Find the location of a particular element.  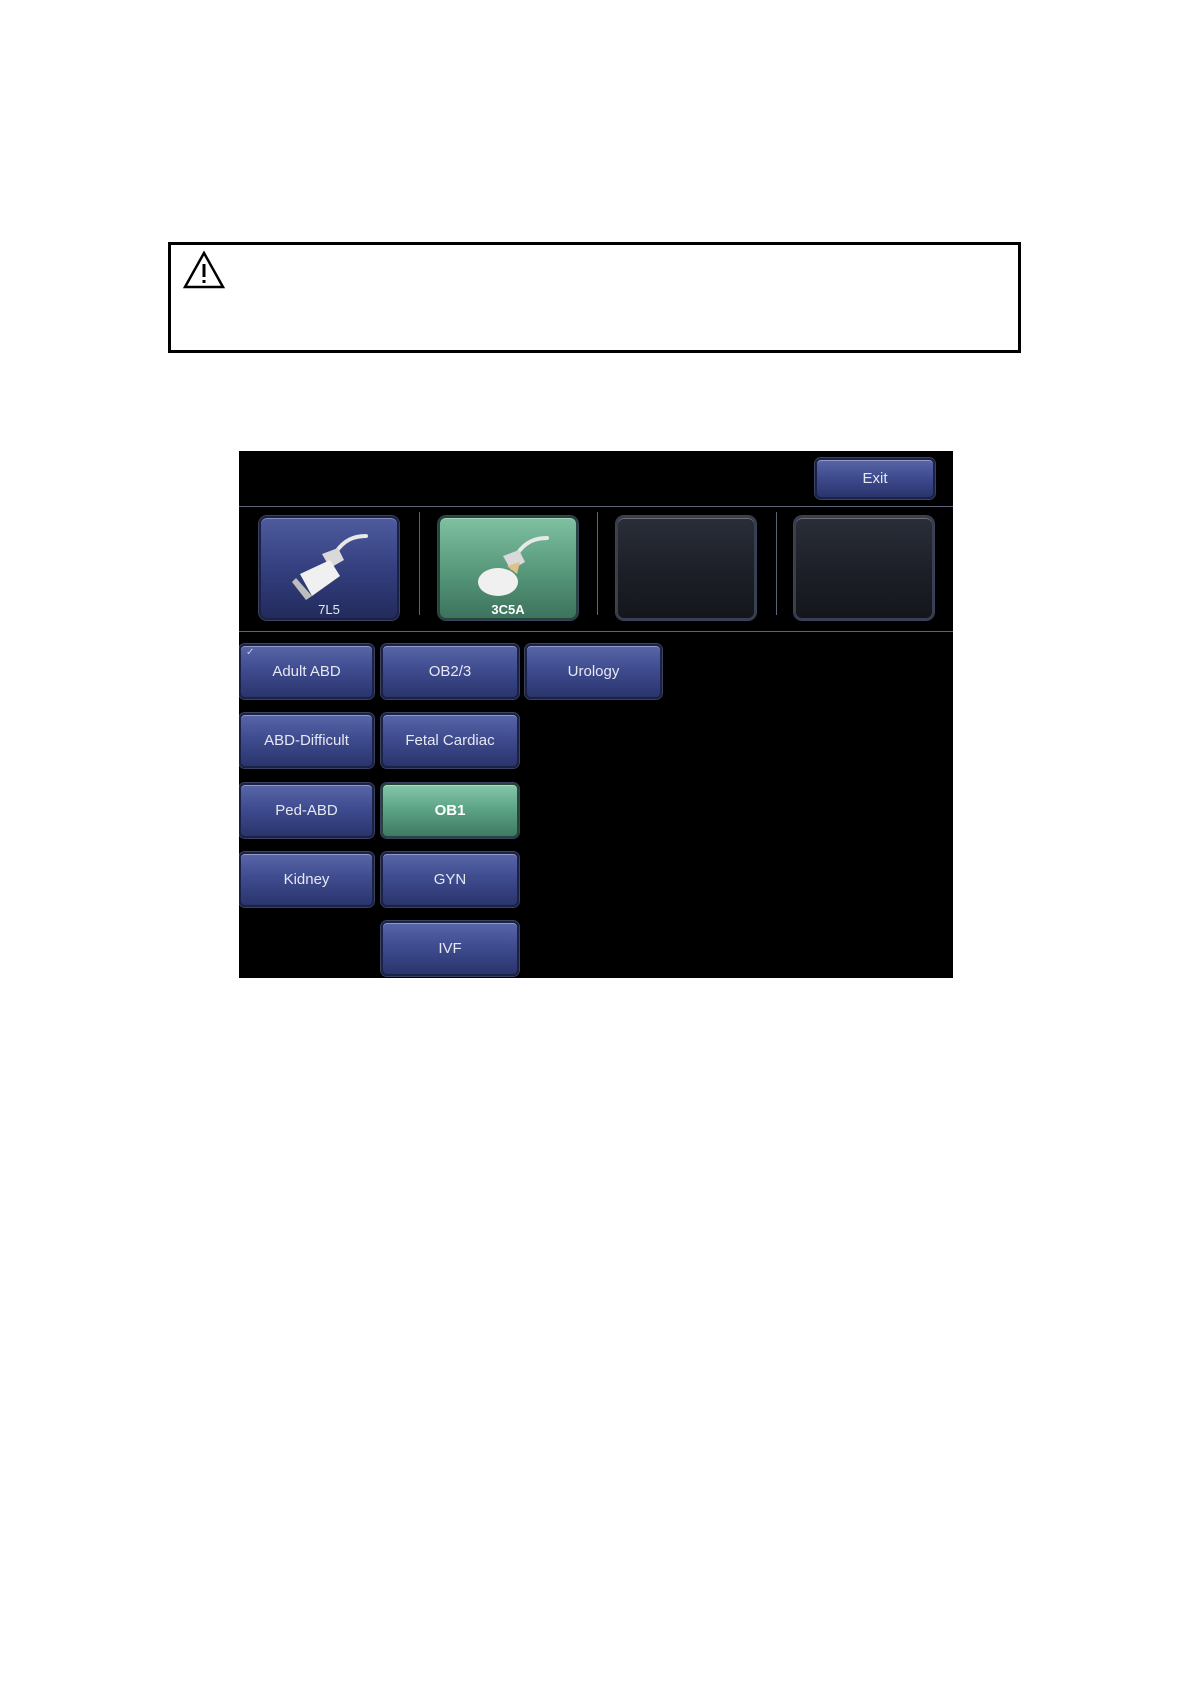

exam-label: OB2/3 is located at coordinates (450, 671).